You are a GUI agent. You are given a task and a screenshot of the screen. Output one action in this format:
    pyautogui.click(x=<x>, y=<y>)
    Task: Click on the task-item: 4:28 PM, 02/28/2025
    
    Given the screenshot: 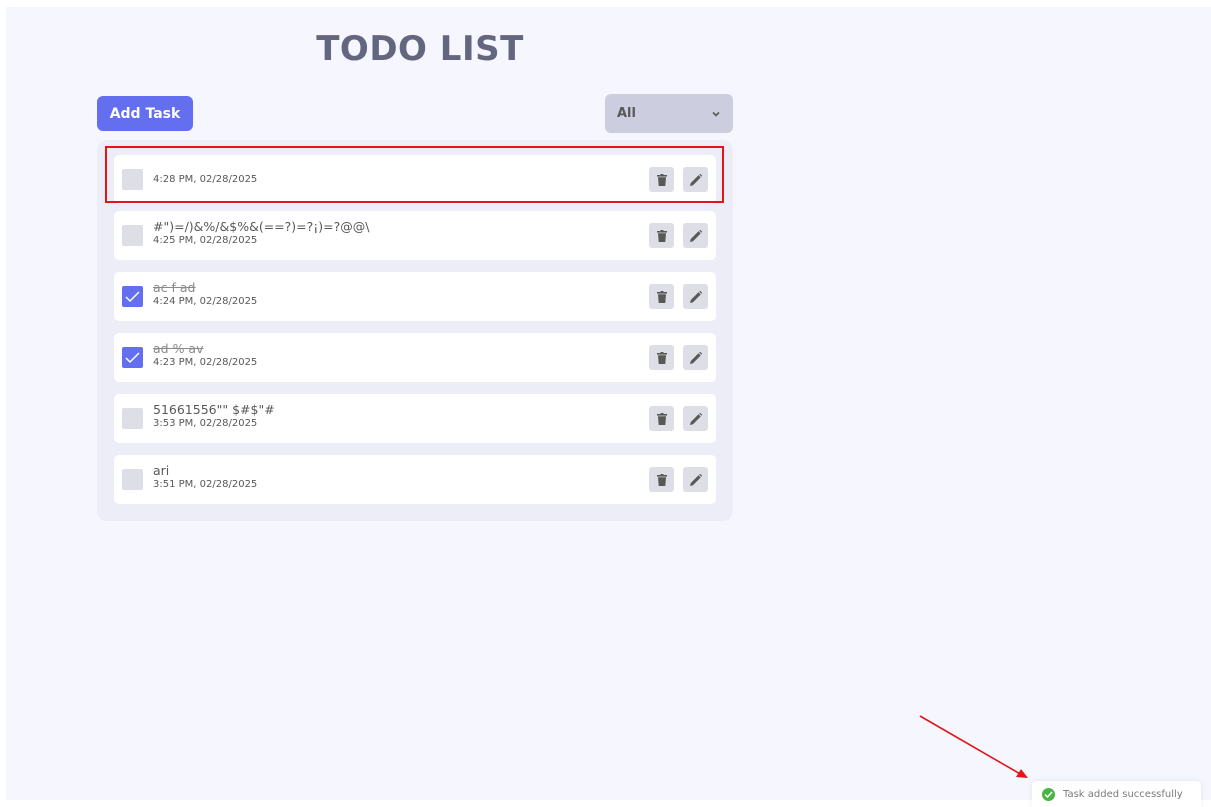 What is the action you would take?
    pyautogui.click(x=415, y=179)
    